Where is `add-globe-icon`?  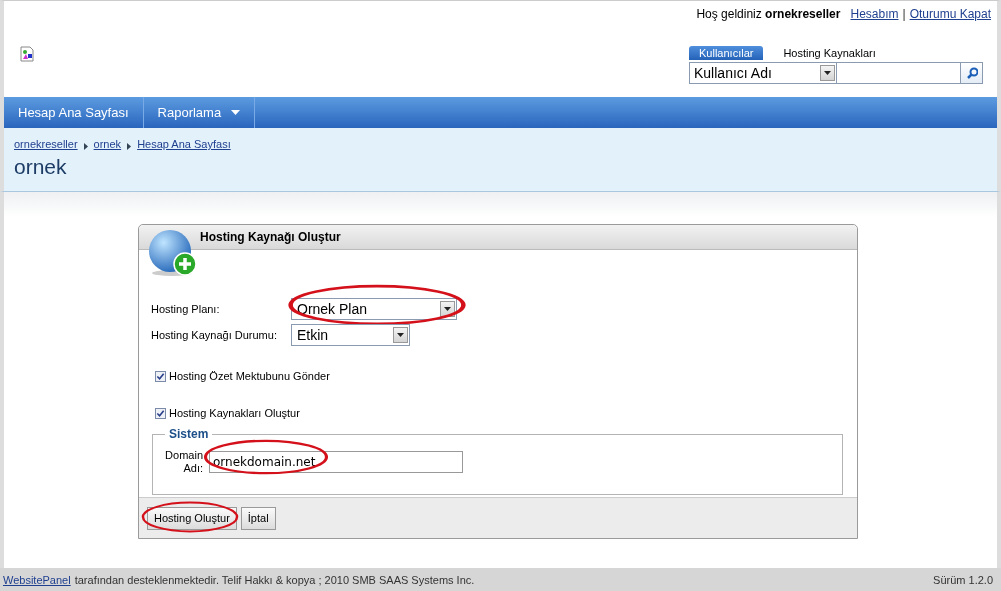
add-globe-icon is located at coordinates (173, 253).